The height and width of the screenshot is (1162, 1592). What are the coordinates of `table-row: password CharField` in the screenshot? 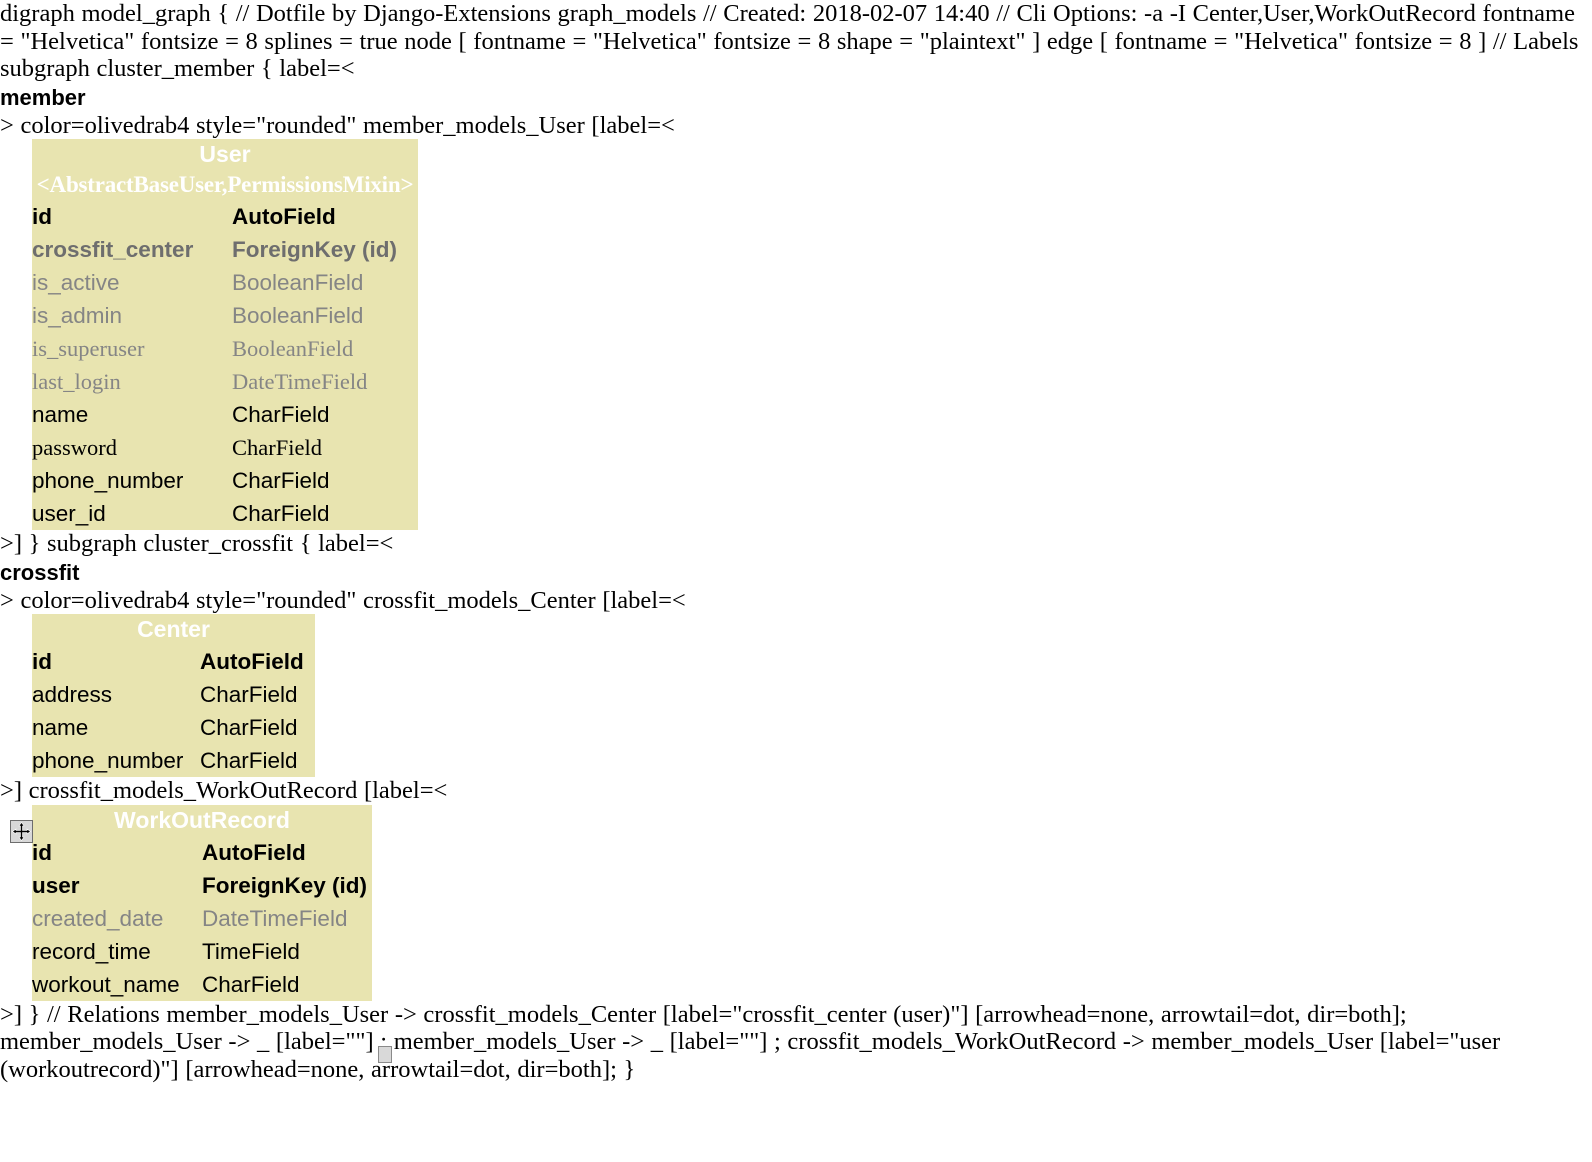 It's located at (225, 447).